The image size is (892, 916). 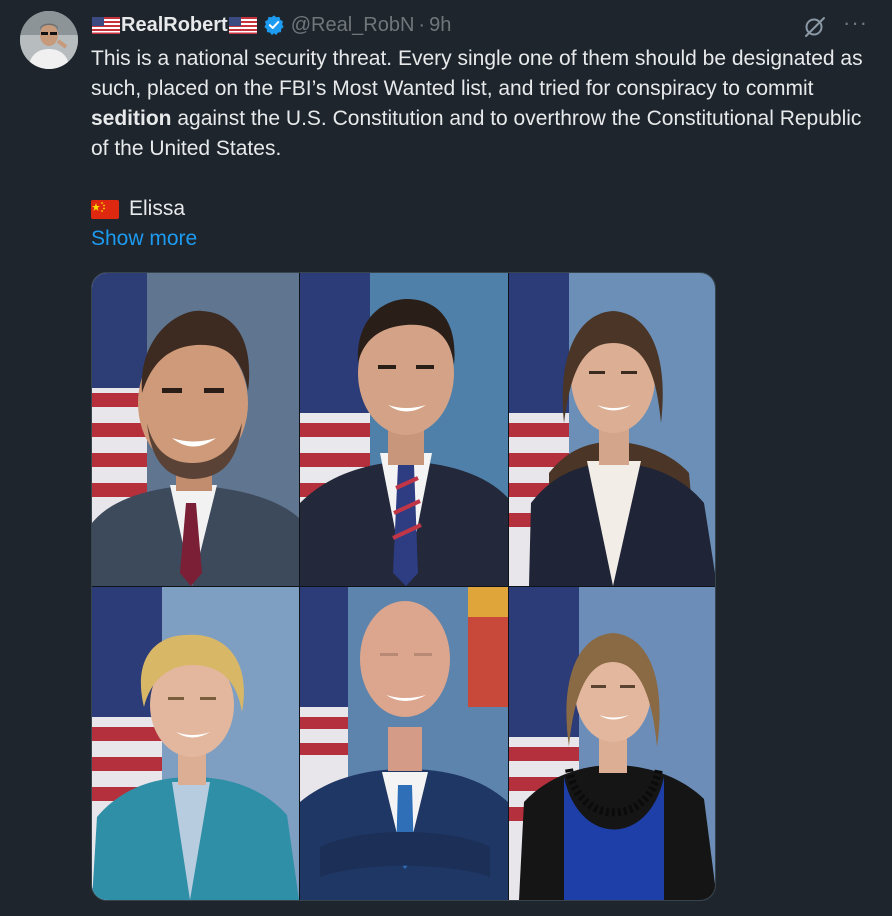 I want to click on signoff-text: Elissa, so click(x=157, y=208).